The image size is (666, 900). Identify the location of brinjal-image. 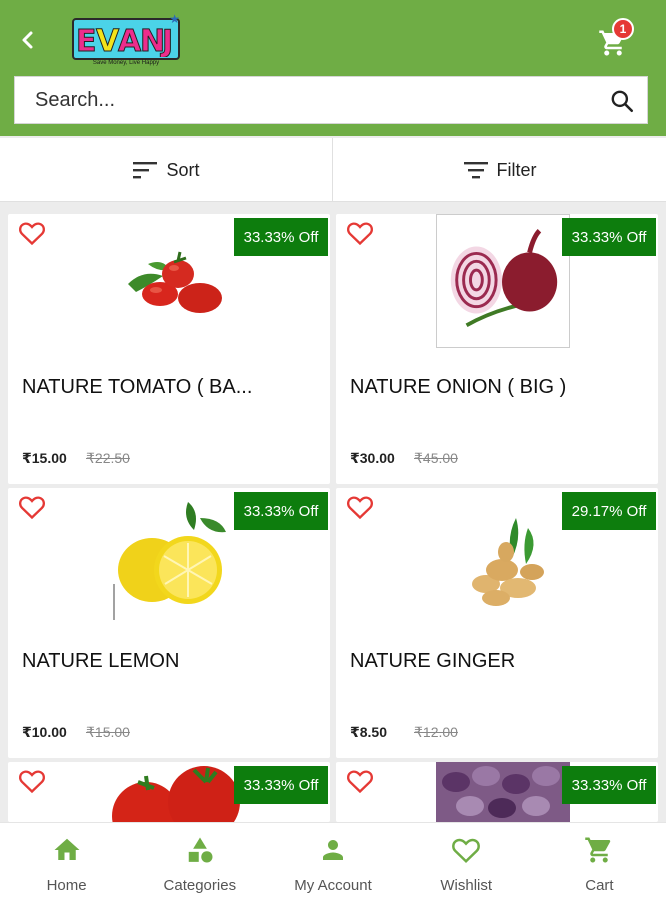
(503, 792).